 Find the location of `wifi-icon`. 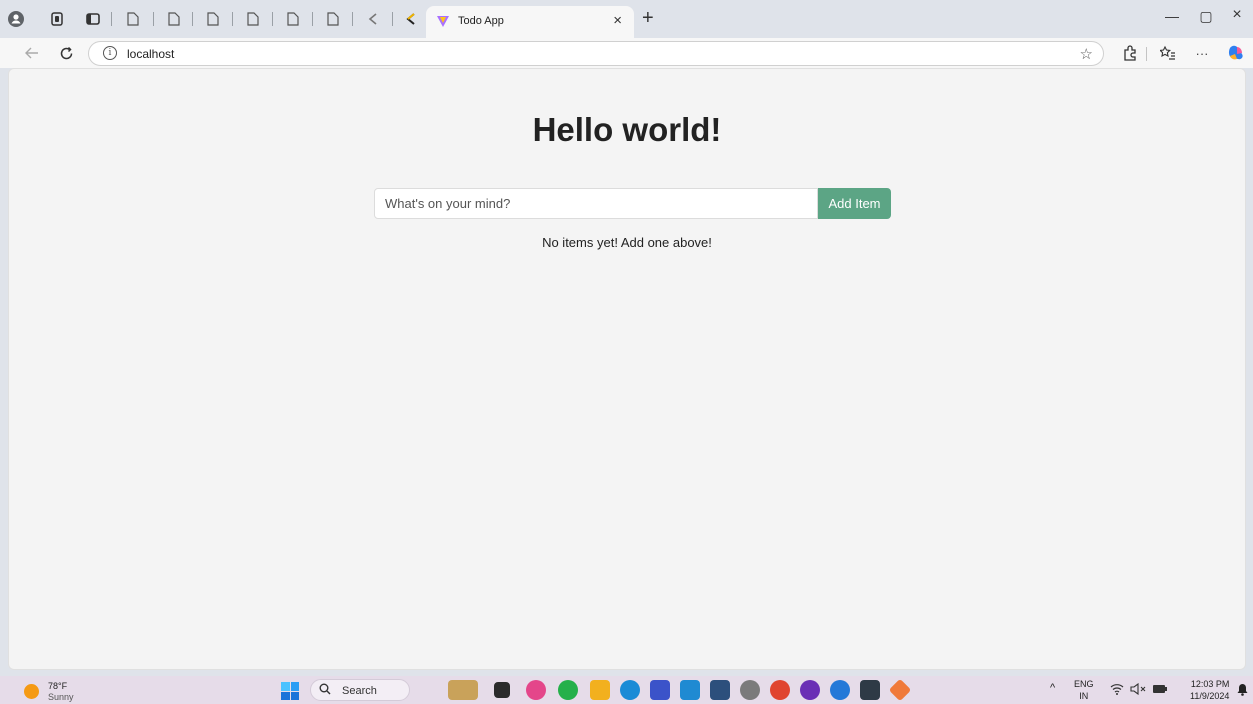

wifi-icon is located at coordinates (1117, 693).